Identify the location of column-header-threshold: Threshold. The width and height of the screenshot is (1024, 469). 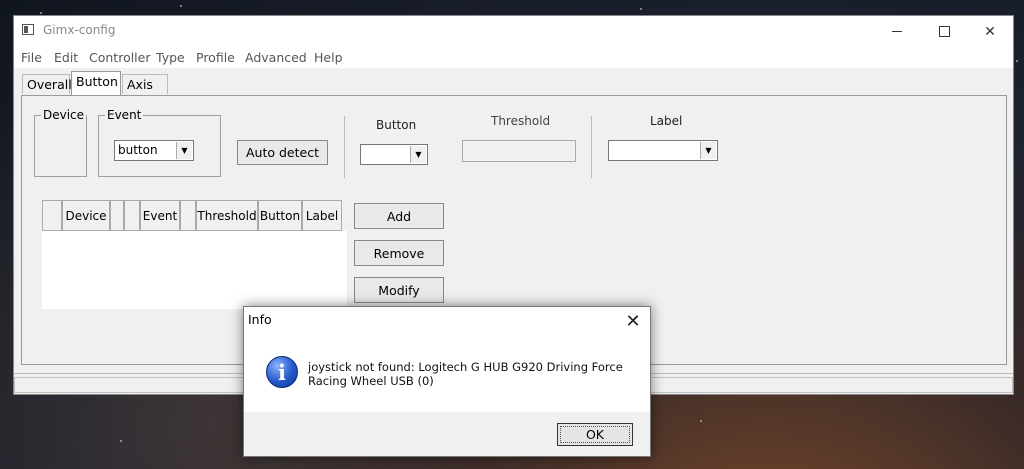
(227, 215).